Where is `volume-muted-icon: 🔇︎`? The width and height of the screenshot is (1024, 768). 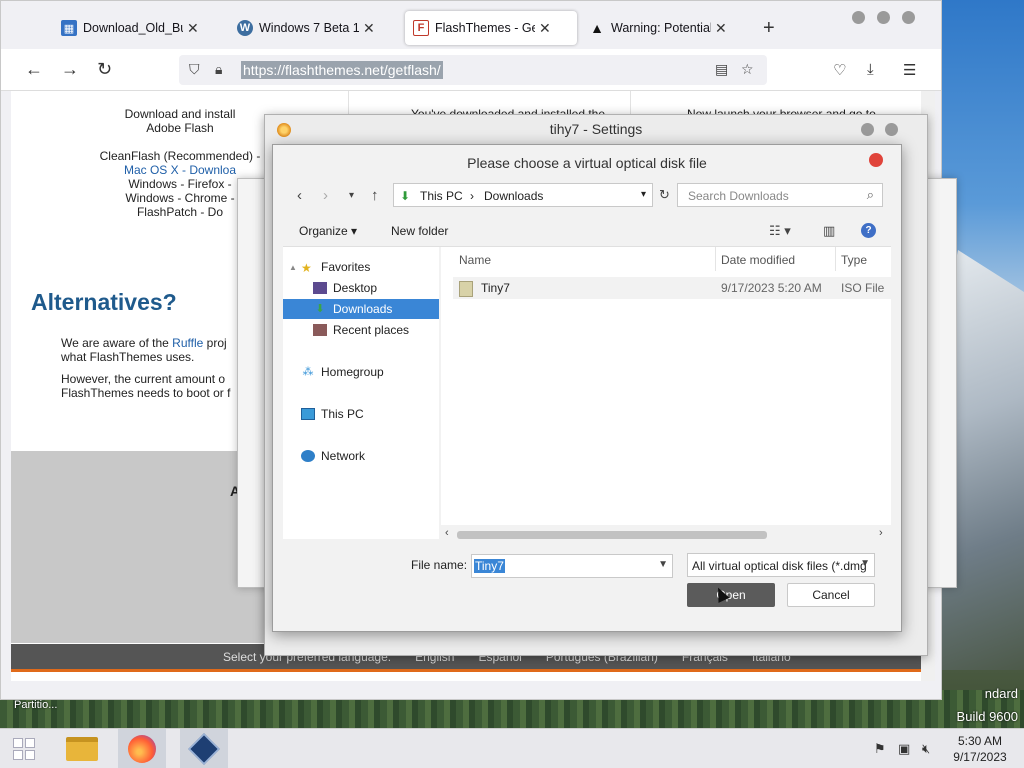
volume-muted-icon: 🔇︎ is located at coordinates (926, 749).